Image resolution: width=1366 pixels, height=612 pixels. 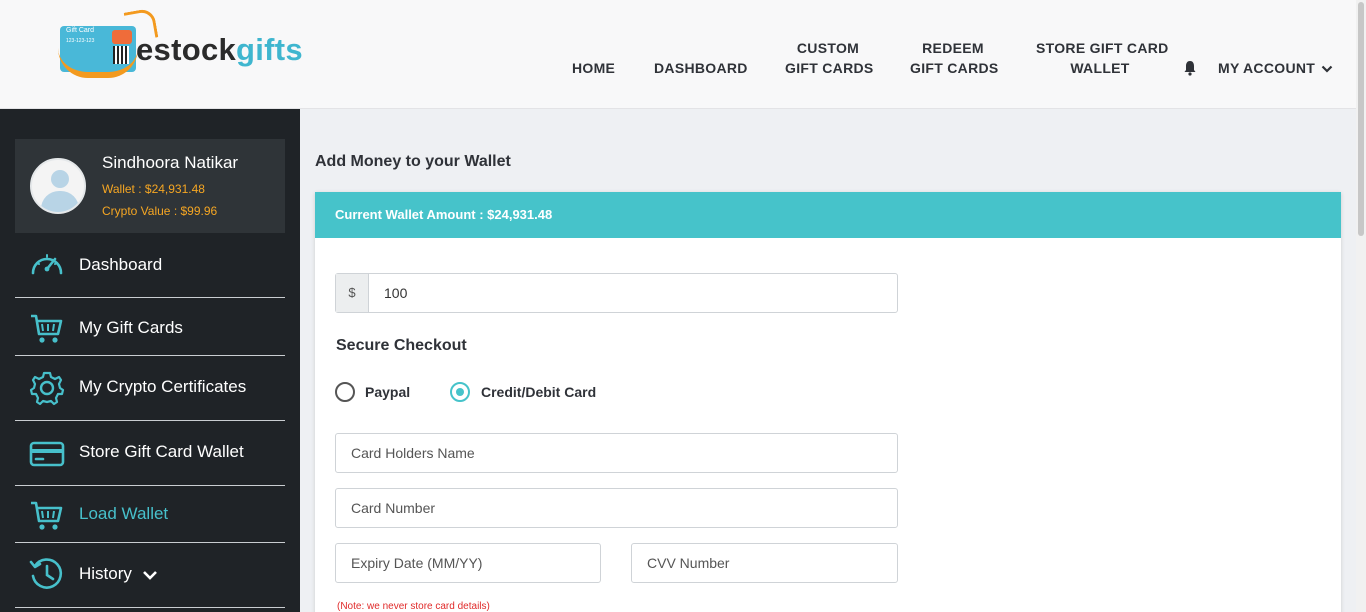 What do you see at coordinates (701, 68) in the screenshot?
I see `nav-dashboard: DASHBOARD` at bounding box center [701, 68].